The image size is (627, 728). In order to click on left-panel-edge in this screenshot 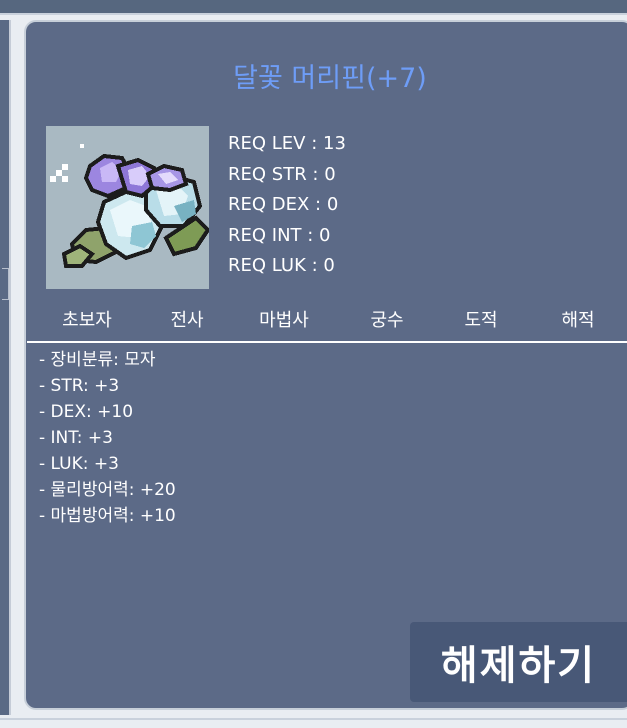, I will do `click(5, 367)`.